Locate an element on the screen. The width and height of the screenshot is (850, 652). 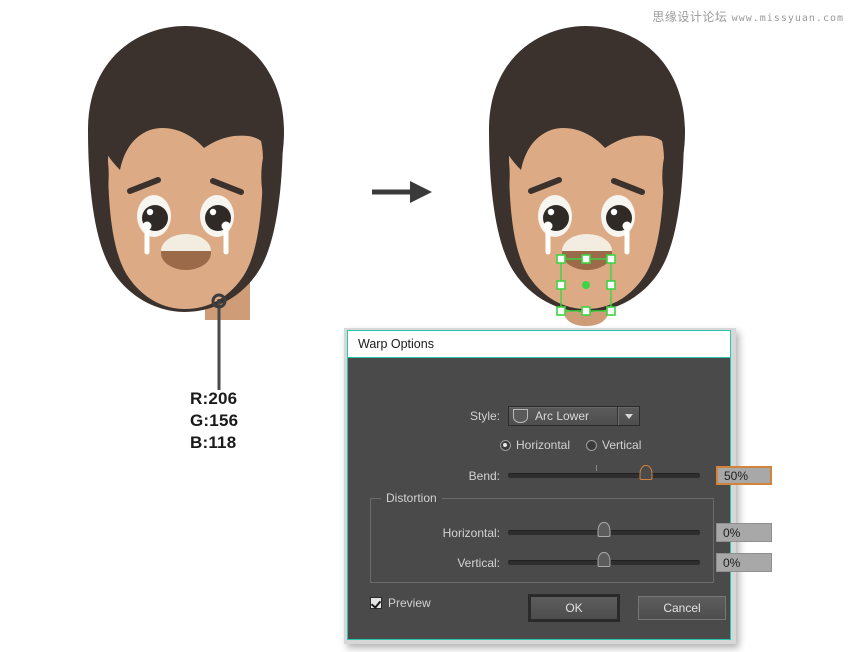
bend-value-input: 50% is located at coordinates (744, 475).